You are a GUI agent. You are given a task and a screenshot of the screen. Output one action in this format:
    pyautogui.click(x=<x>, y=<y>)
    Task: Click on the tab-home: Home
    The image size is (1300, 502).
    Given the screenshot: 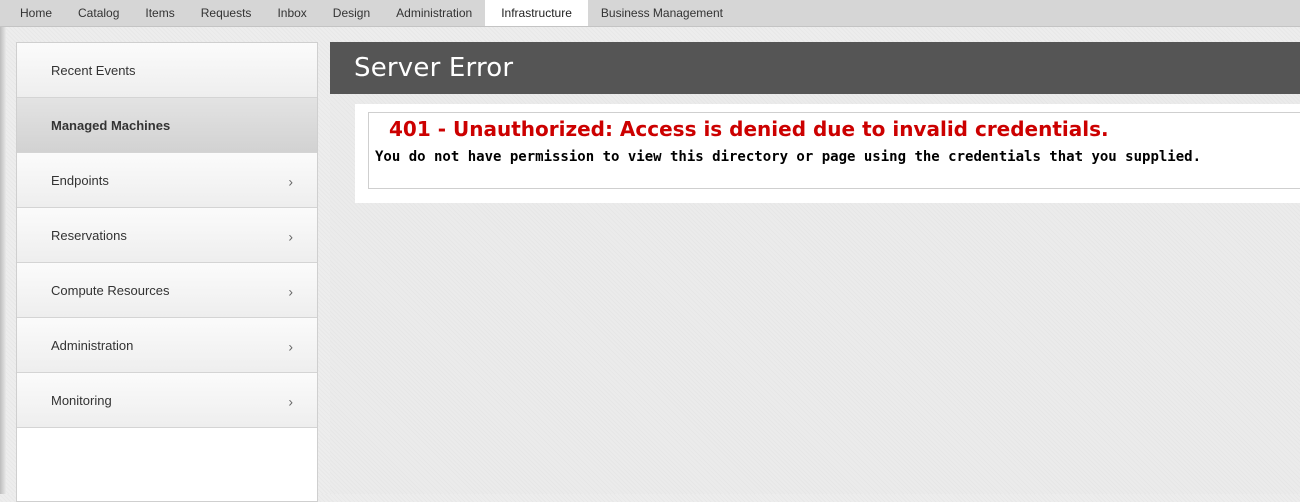 What is the action you would take?
    pyautogui.click(x=36, y=13)
    